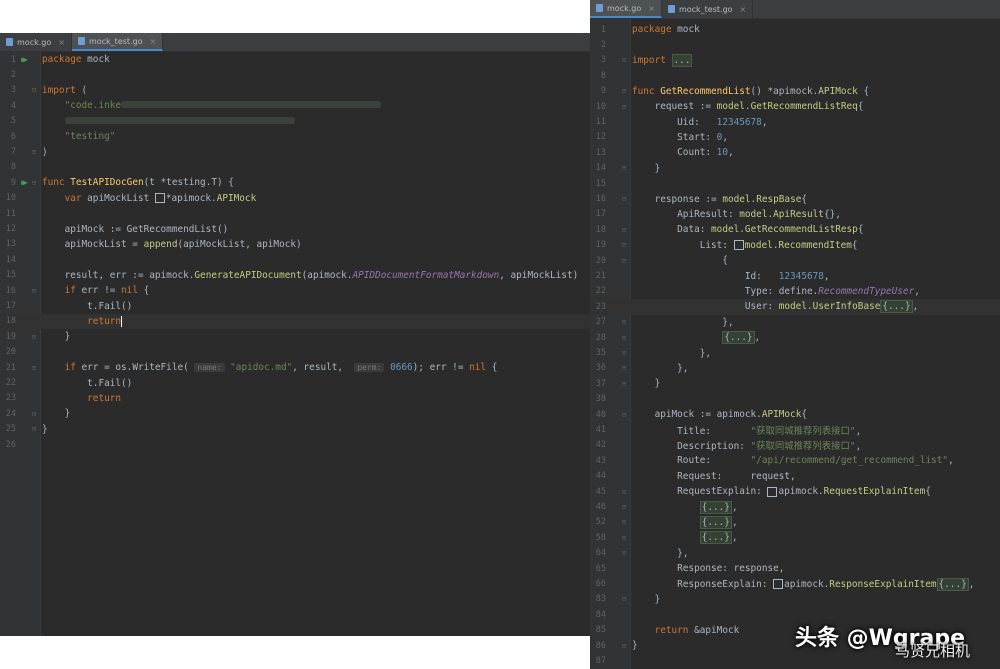 The image size is (1000, 669). What do you see at coordinates (795, 429) in the screenshot?
I see `code-line: 41 Title: "获取同城推荐列表接口",` at bounding box center [795, 429].